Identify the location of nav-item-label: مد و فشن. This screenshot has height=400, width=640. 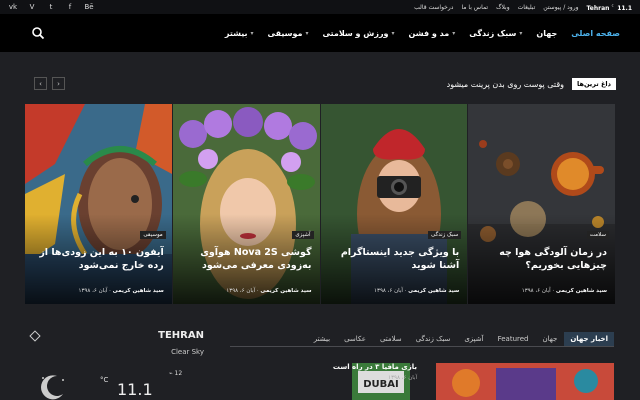
(429, 33).